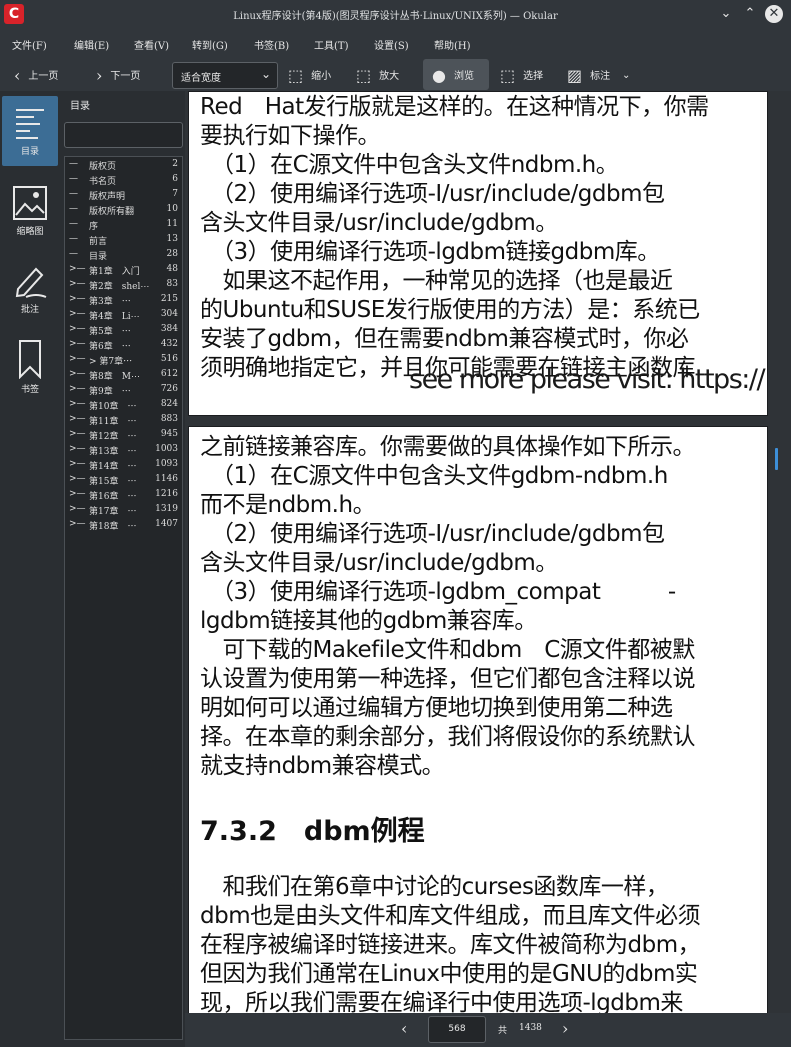  What do you see at coordinates (626, 75) in the screenshot?
I see `toolbar-overflow-chevron-icon: ⌄` at bounding box center [626, 75].